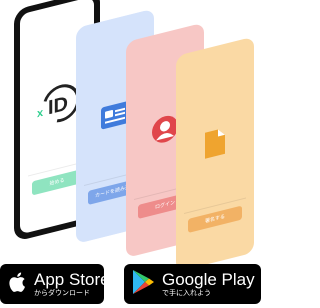  I want to click on app-store-badge: App Store からダウンロード, so click(55, 284).